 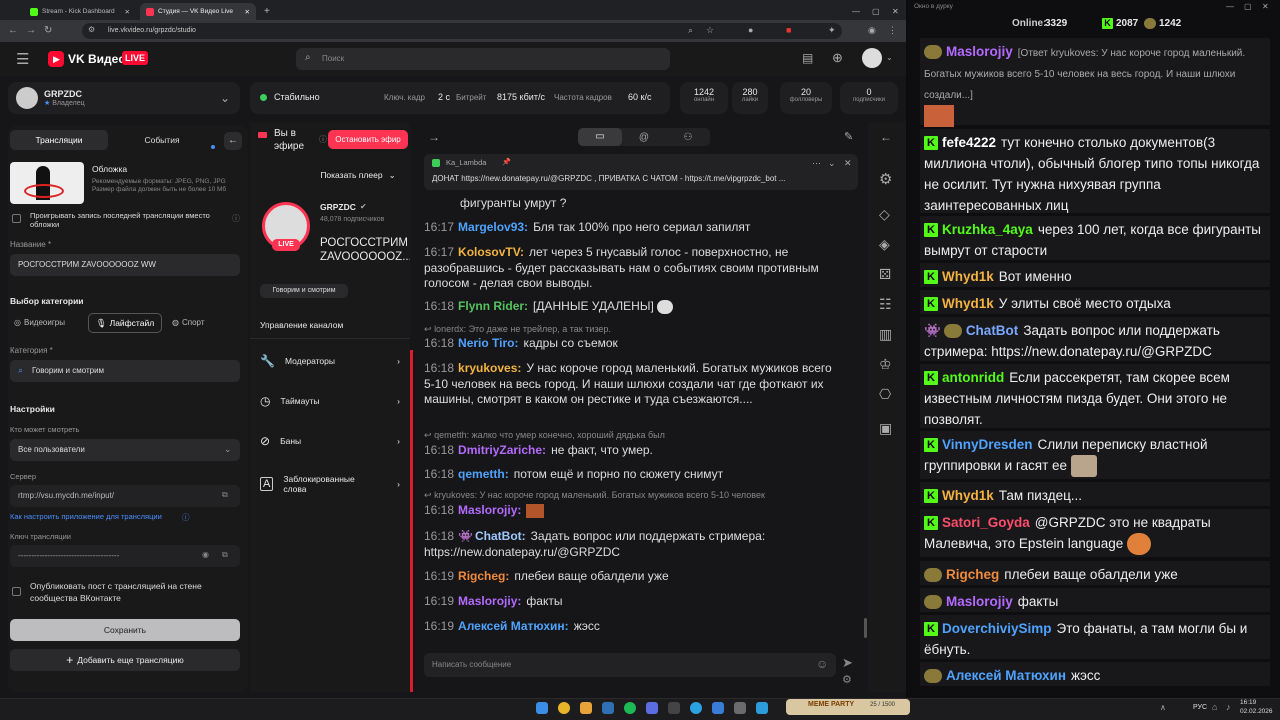 What do you see at coordinates (330, 484) in the screenshot?
I see `menu-blocked-words: A Заблокированные слова ›` at bounding box center [330, 484].